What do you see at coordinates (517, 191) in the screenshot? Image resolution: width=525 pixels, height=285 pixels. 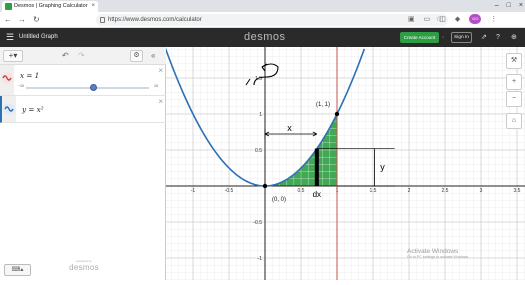 I see `x-tick-label: 3.5` at bounding box center [517, 191].